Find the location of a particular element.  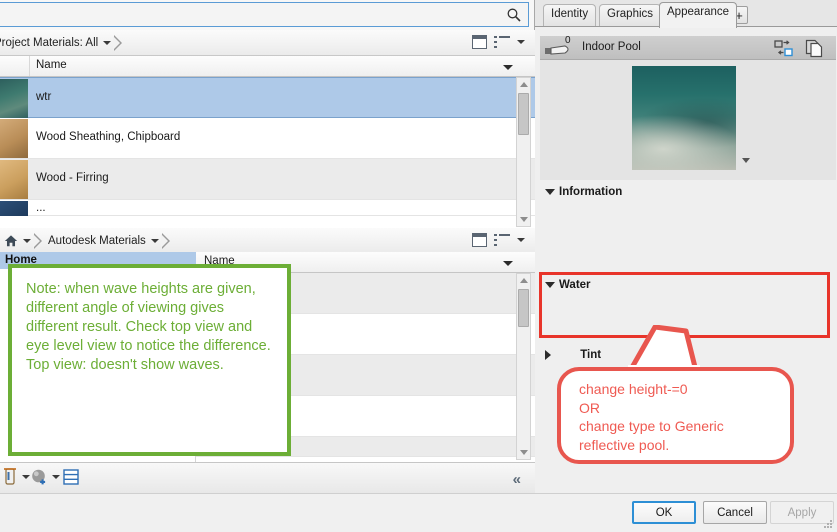

material-header-bar: 0 Indoor Pool is located at coordinates (688, 47).